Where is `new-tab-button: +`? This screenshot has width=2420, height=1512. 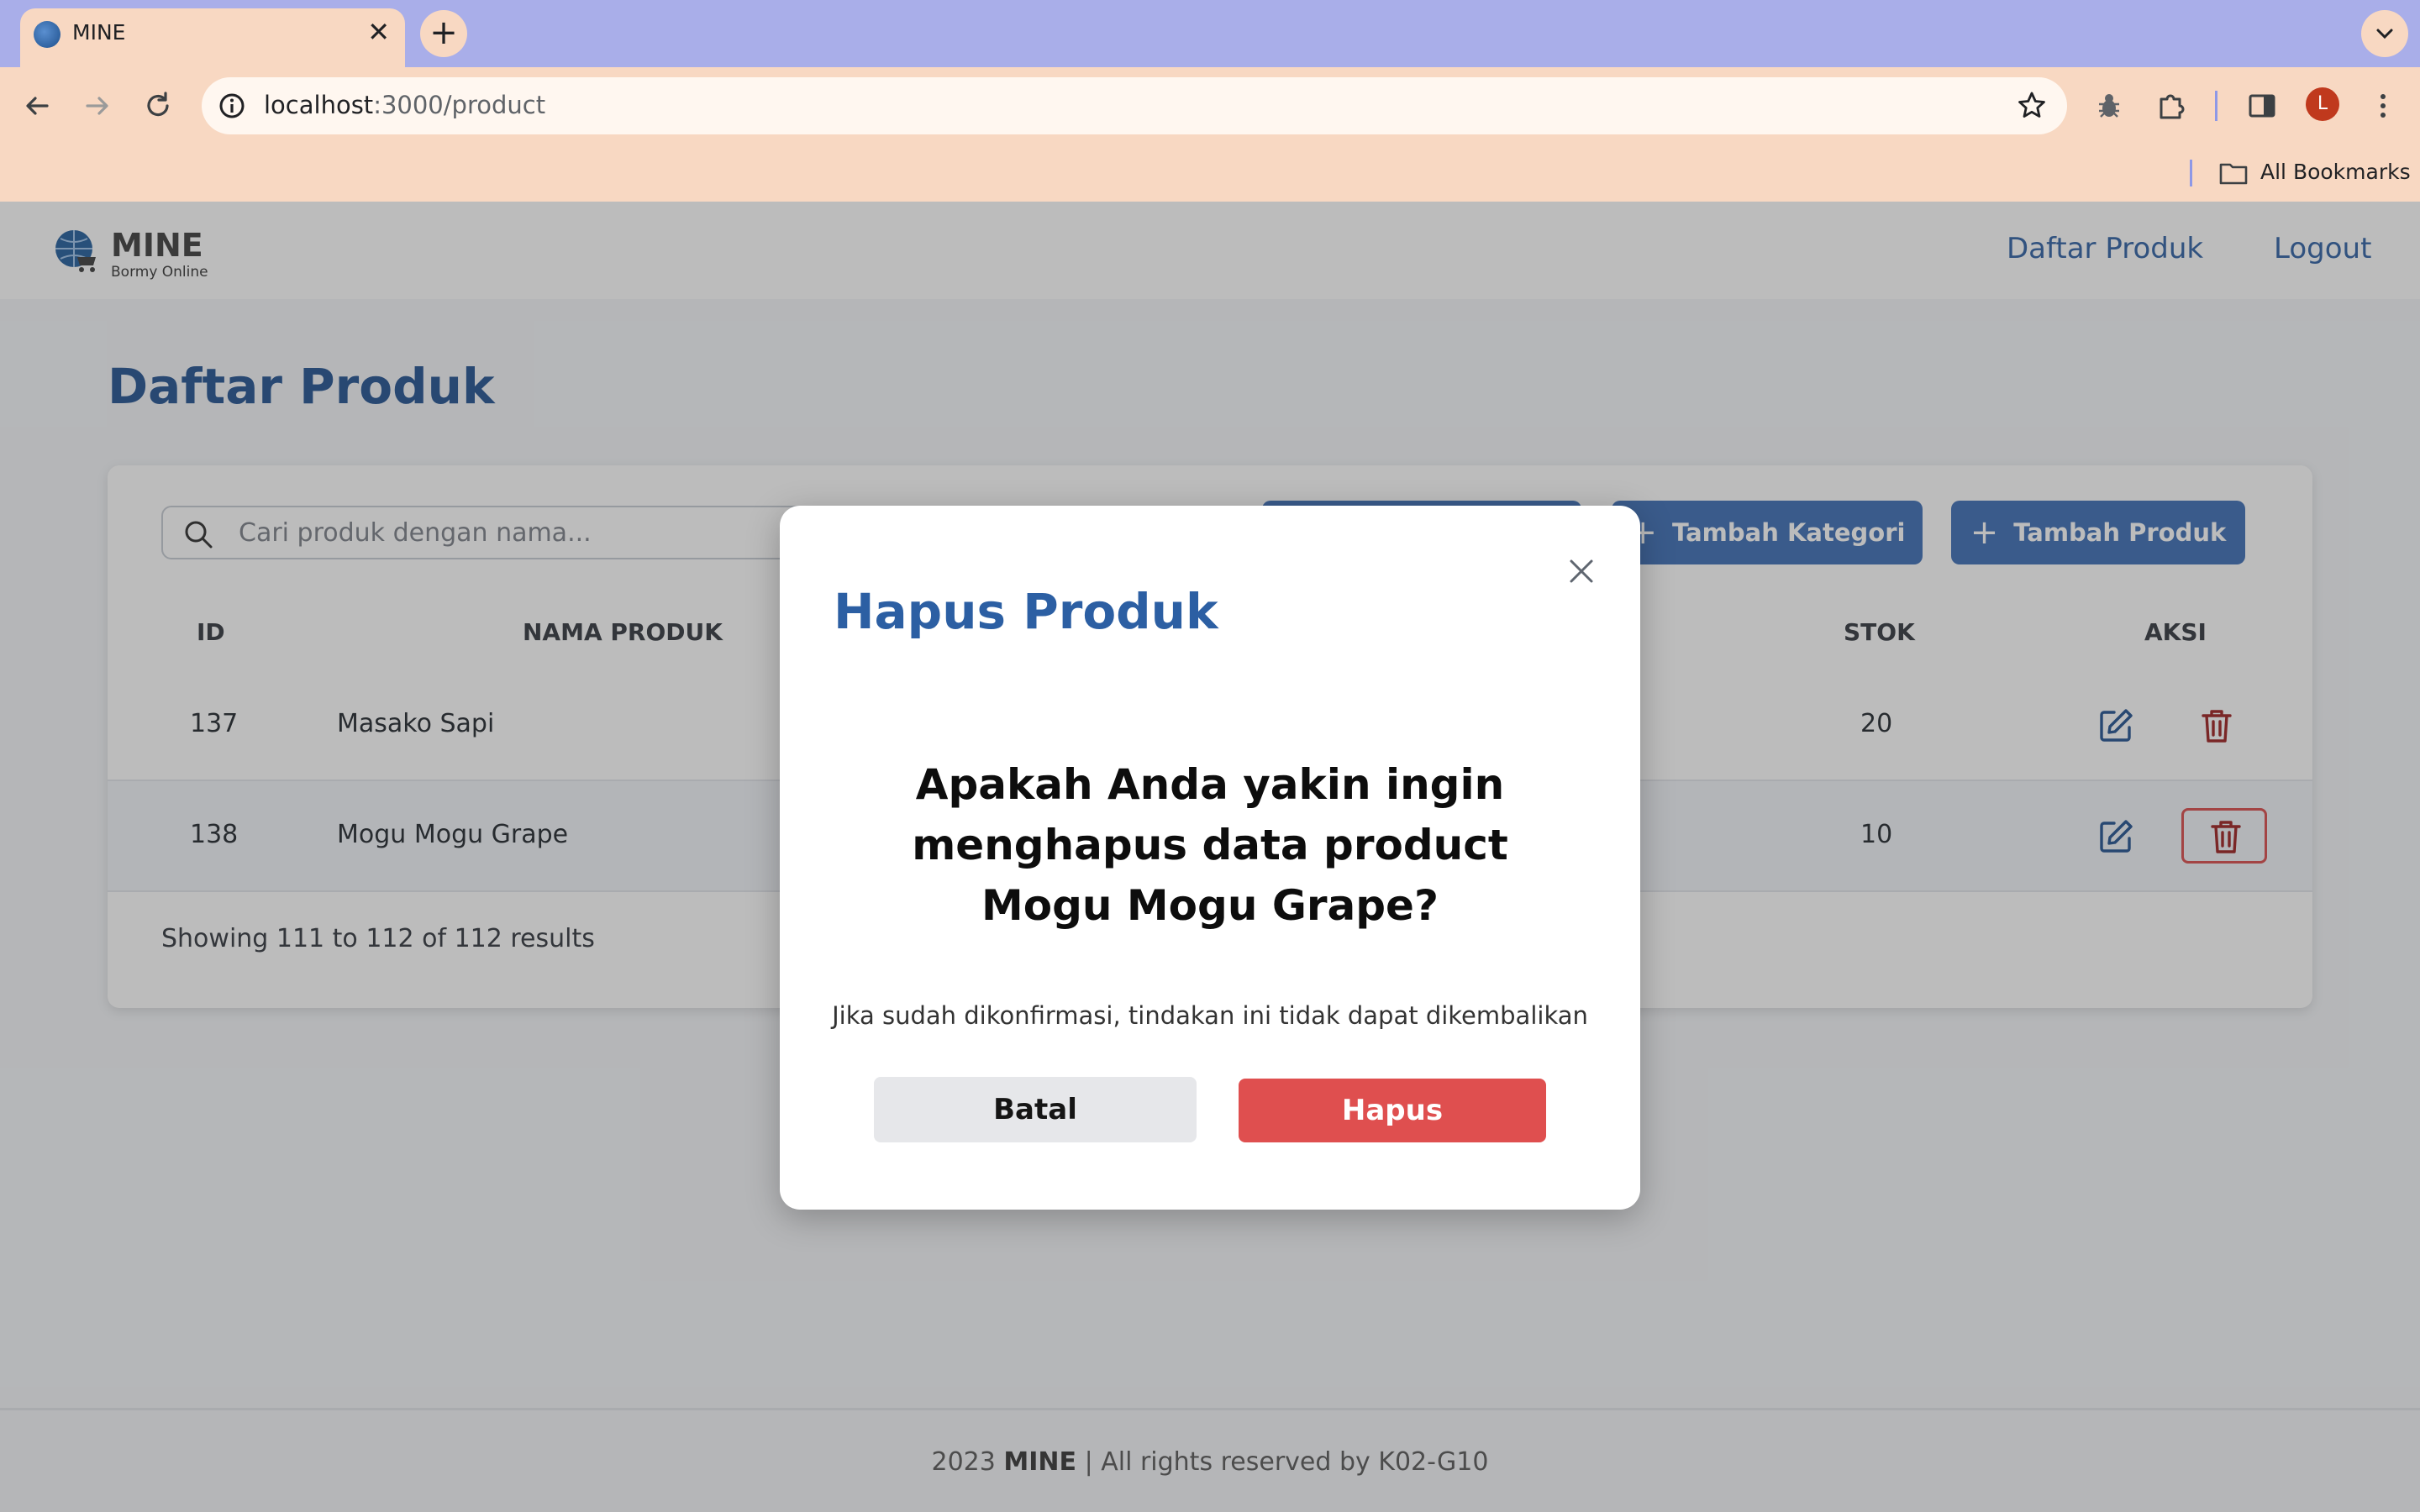 new-tab-button: + is located at coordinates (443, 33).